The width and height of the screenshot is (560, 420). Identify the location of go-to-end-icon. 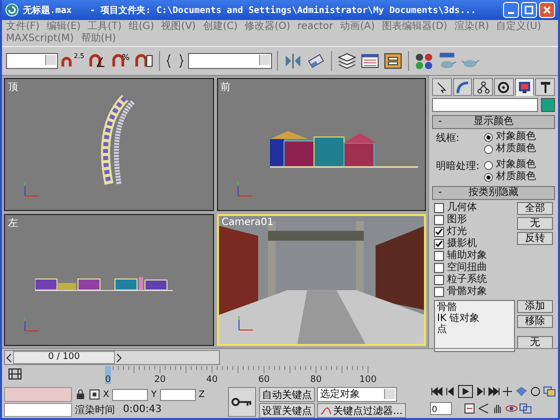
(494, 391).